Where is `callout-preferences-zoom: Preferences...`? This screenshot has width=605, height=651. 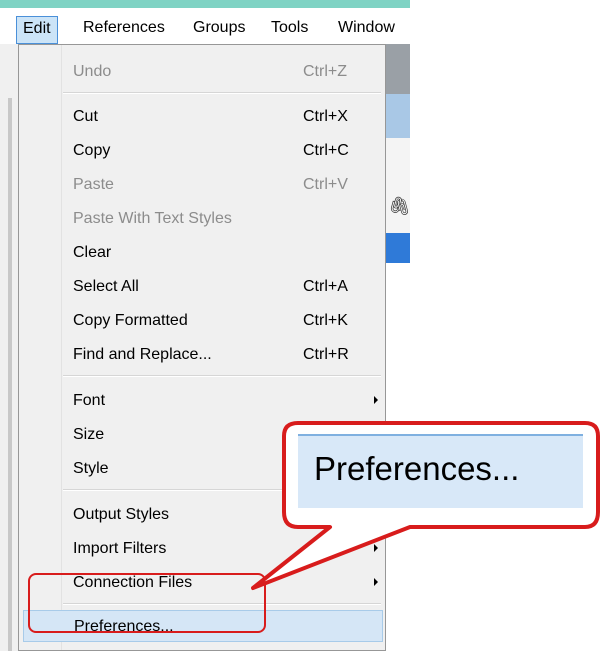
callout-preferences-zoom: Preferences... is located at coordinates (440, 471).